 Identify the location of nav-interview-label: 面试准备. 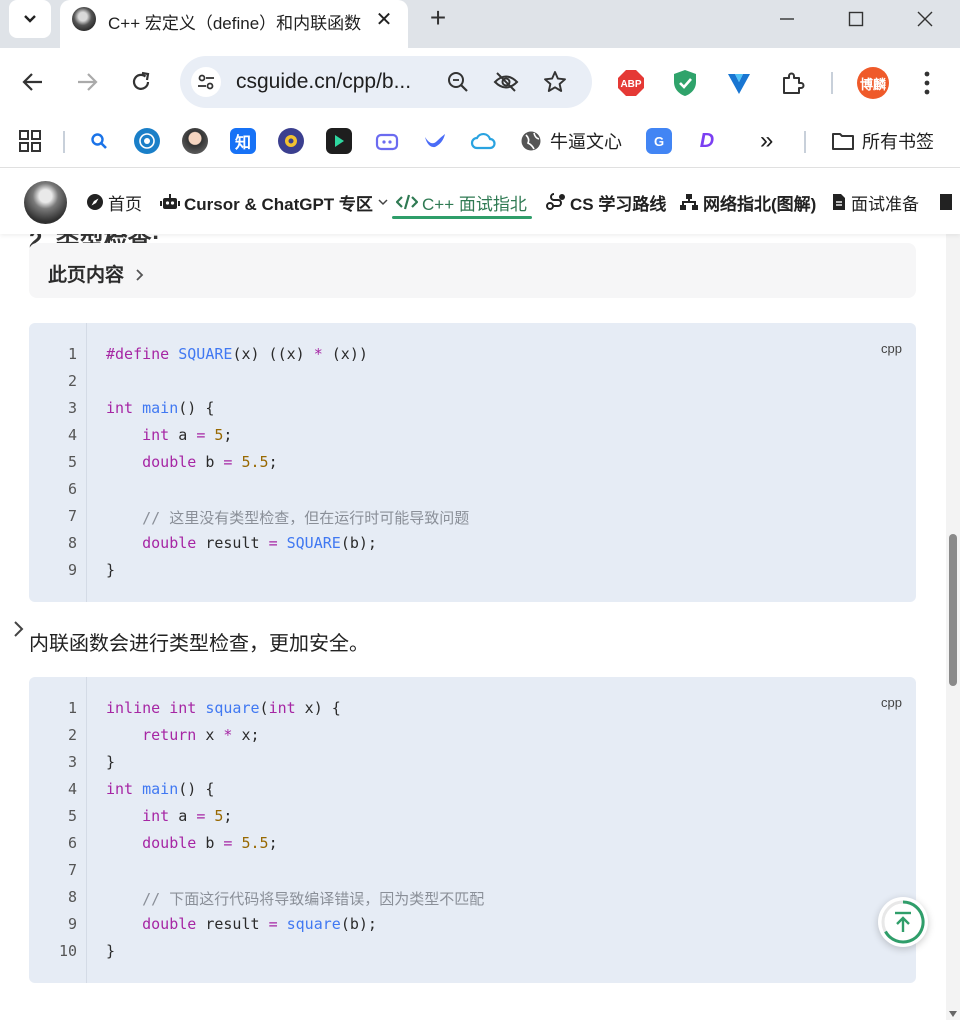
(885, 204).